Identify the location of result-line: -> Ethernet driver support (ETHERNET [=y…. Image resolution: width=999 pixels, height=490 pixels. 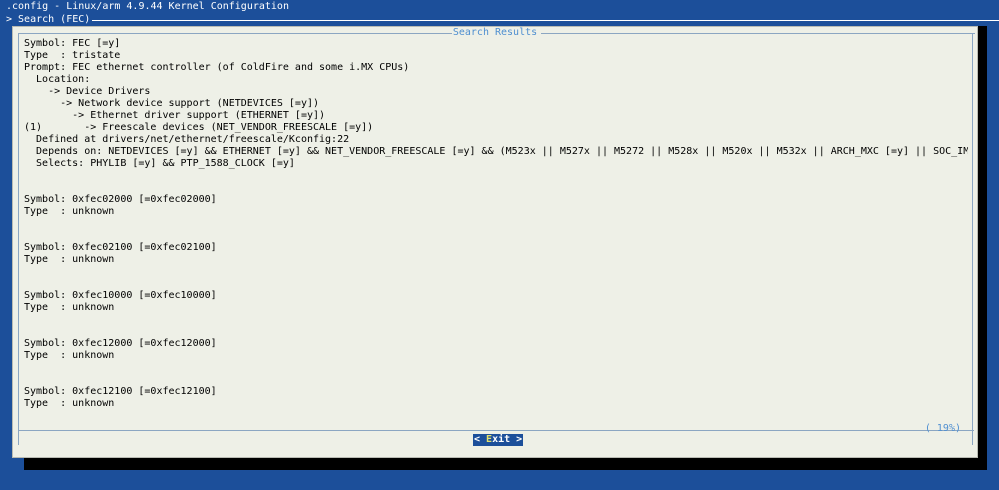
(175, 115).